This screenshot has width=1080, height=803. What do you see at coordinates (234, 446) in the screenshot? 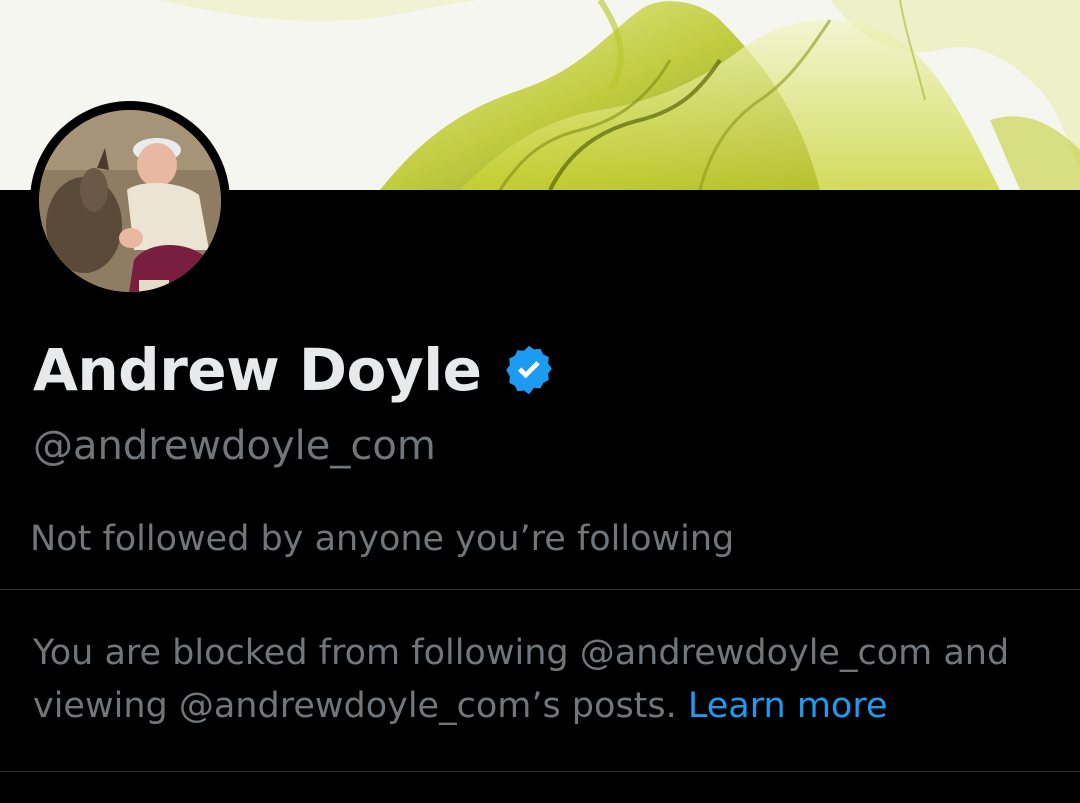
I see `profile-handle: @andrewdoyle_com` at bounding box center [234, 446].